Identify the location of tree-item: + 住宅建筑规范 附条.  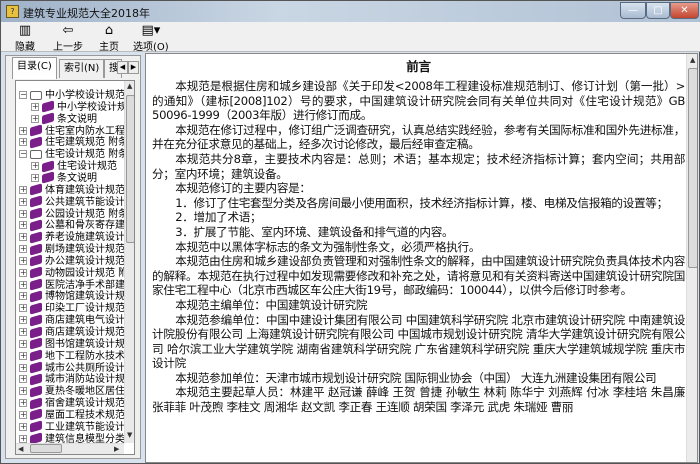
(73, 142).